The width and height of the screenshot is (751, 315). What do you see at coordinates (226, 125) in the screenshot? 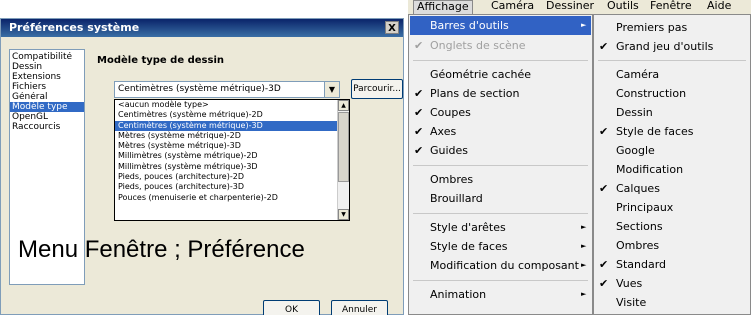
I see `template-option-selected: Centimètres (système métrique)-3D` at bounding box center [226, 125].